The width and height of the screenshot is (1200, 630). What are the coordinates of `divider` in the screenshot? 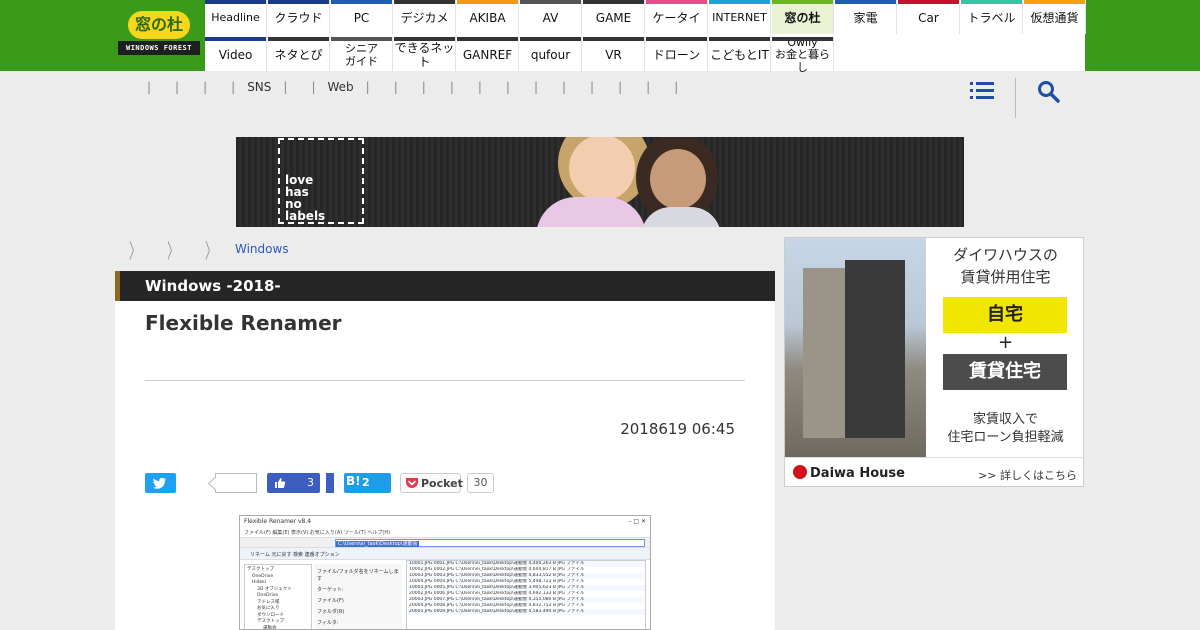 It's located at (445, 380).